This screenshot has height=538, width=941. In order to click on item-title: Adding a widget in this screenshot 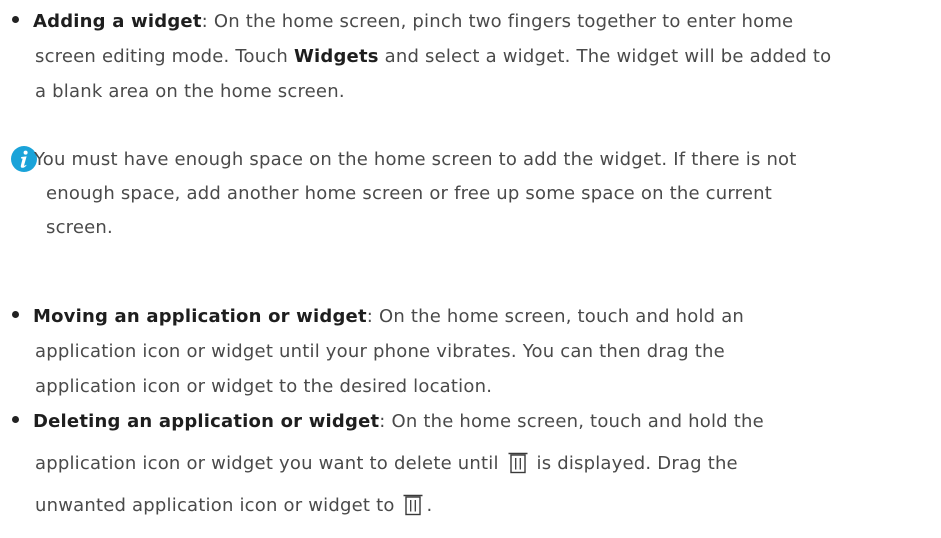, I will do `click(117, 21)`.